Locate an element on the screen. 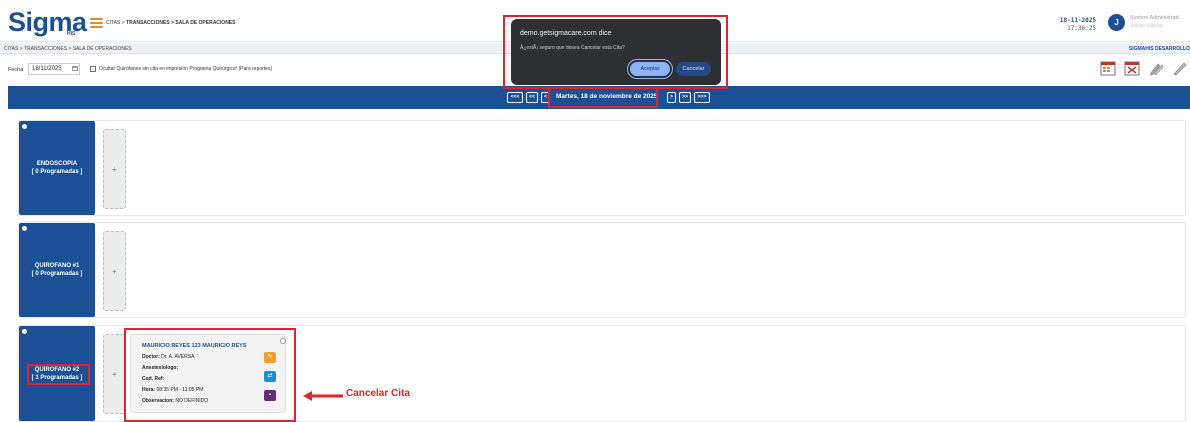 The height and width of the screenshot is (422, 1190). current-time: 17:36:25 is located at coordinates (1081, 28).